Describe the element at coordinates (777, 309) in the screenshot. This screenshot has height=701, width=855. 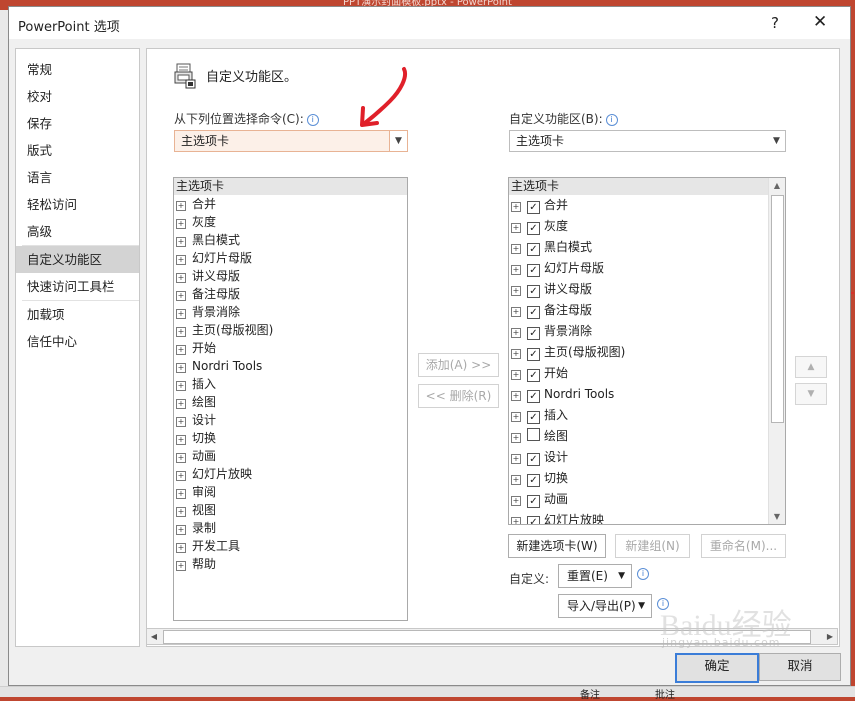
I see `scroll-thumb` at that location.